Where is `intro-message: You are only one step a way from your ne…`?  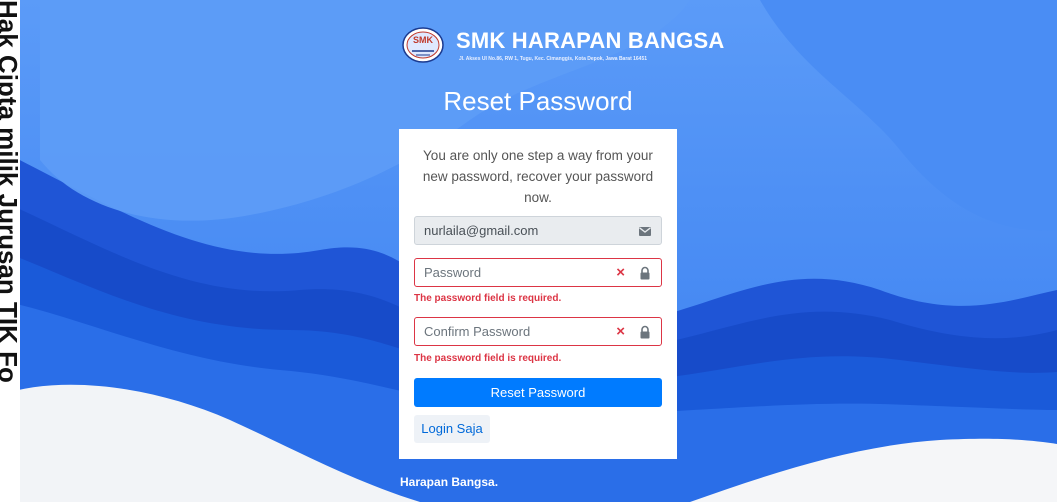 intro-message: You are only one step a way from your ne… is located at coordinates (538, 176).